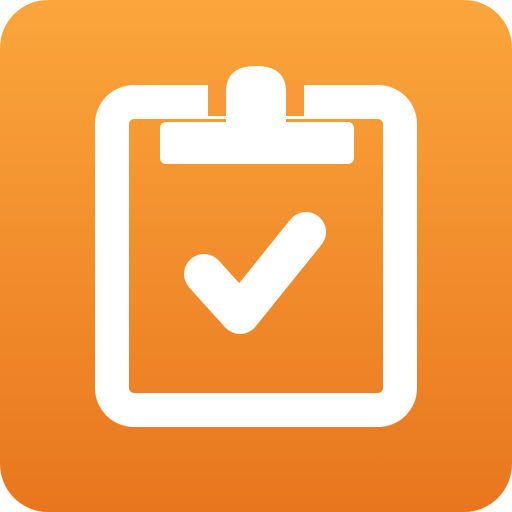  What do you see at coordinates (257, 143) in the screenshot?
I see `clip-bar` at bounding box center [257, 143].